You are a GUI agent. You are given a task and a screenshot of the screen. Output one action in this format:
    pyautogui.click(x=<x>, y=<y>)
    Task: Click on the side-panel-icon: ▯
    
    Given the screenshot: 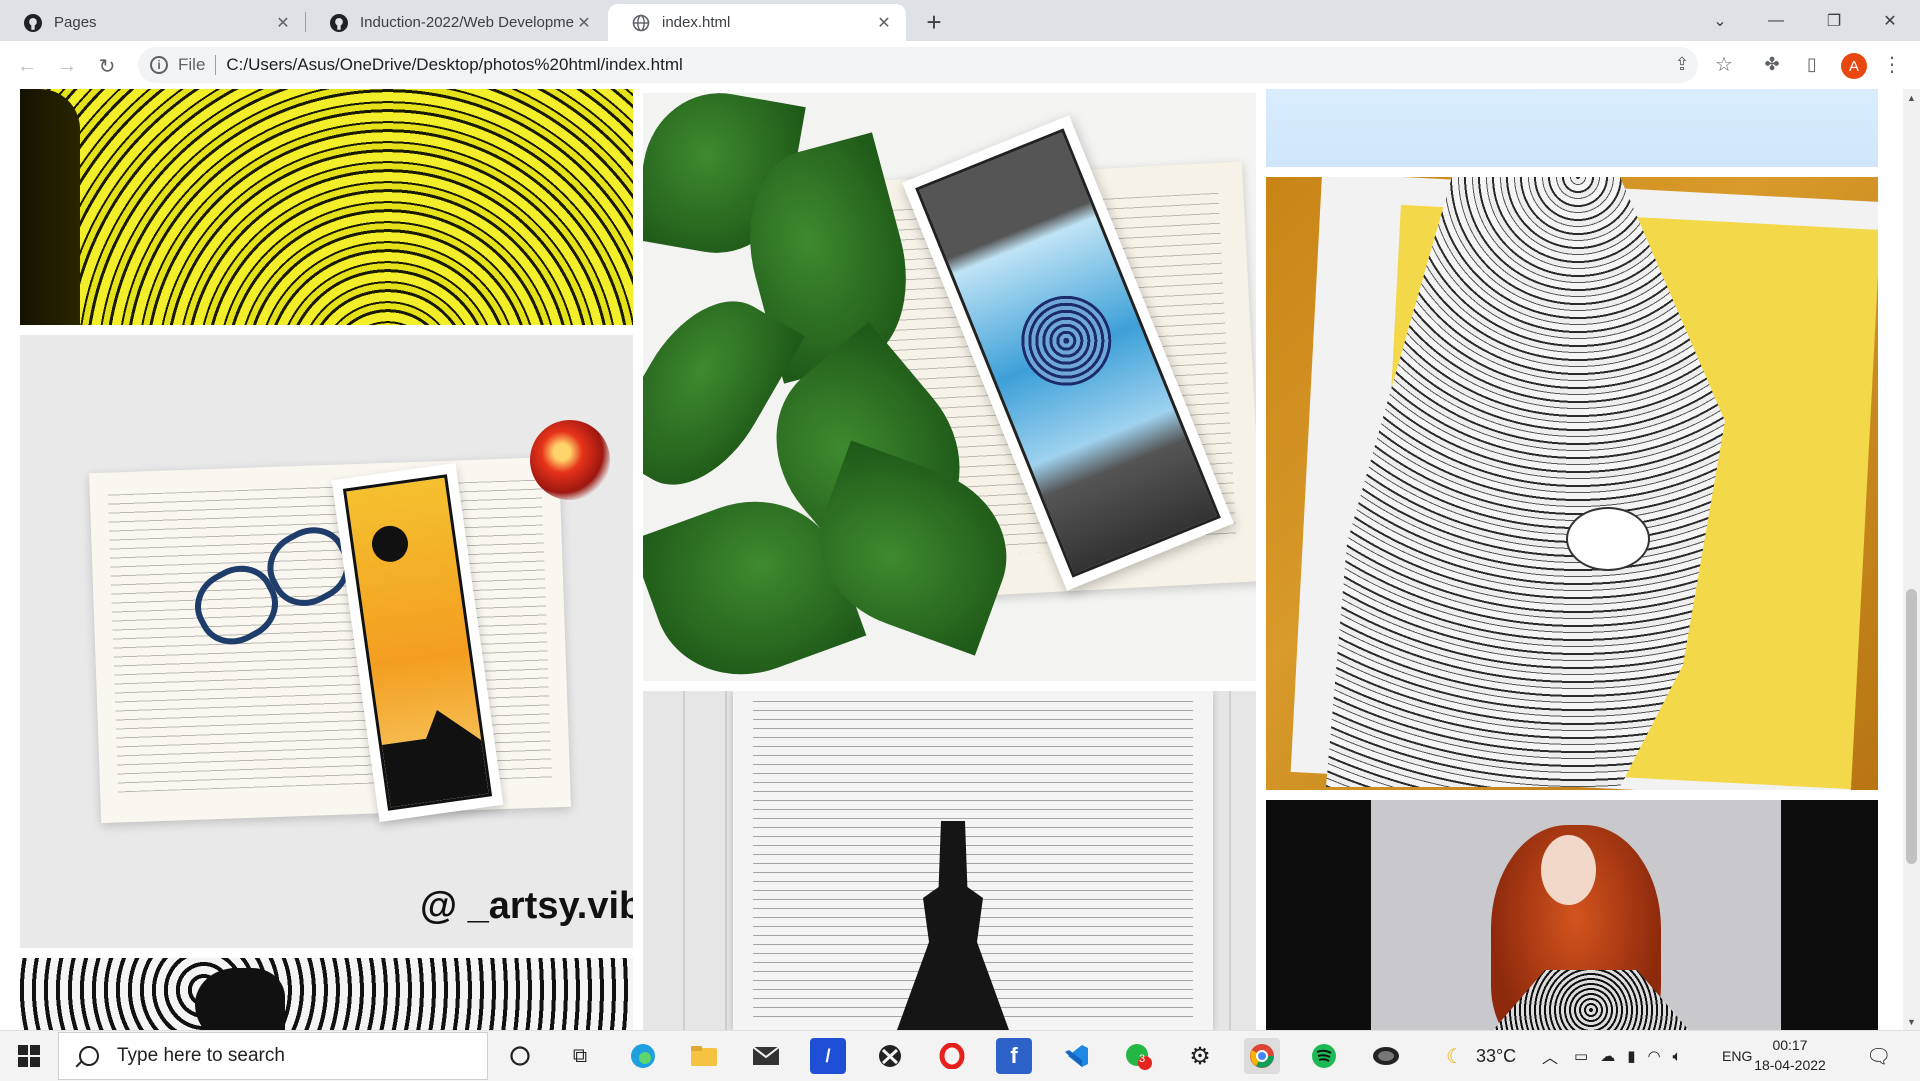 What is the action you would take?
    pyautogui.click(x=1812, y=64)
    